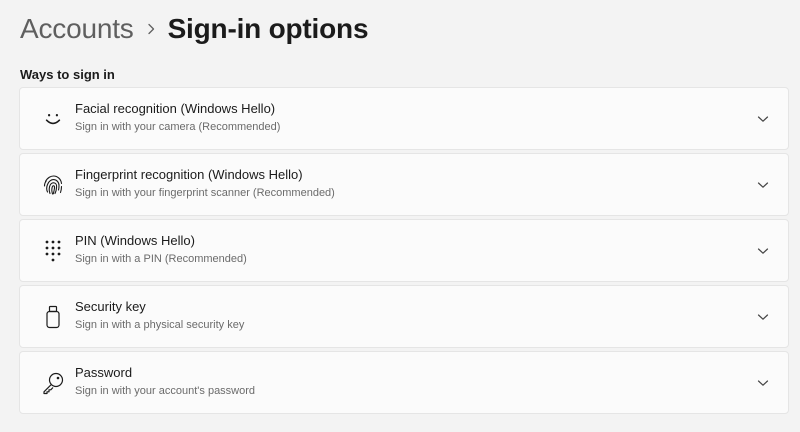 Image resolution: width=800 pixels, height=432 pixels. I want to click on smiley-face-icon, so click(53, 119).